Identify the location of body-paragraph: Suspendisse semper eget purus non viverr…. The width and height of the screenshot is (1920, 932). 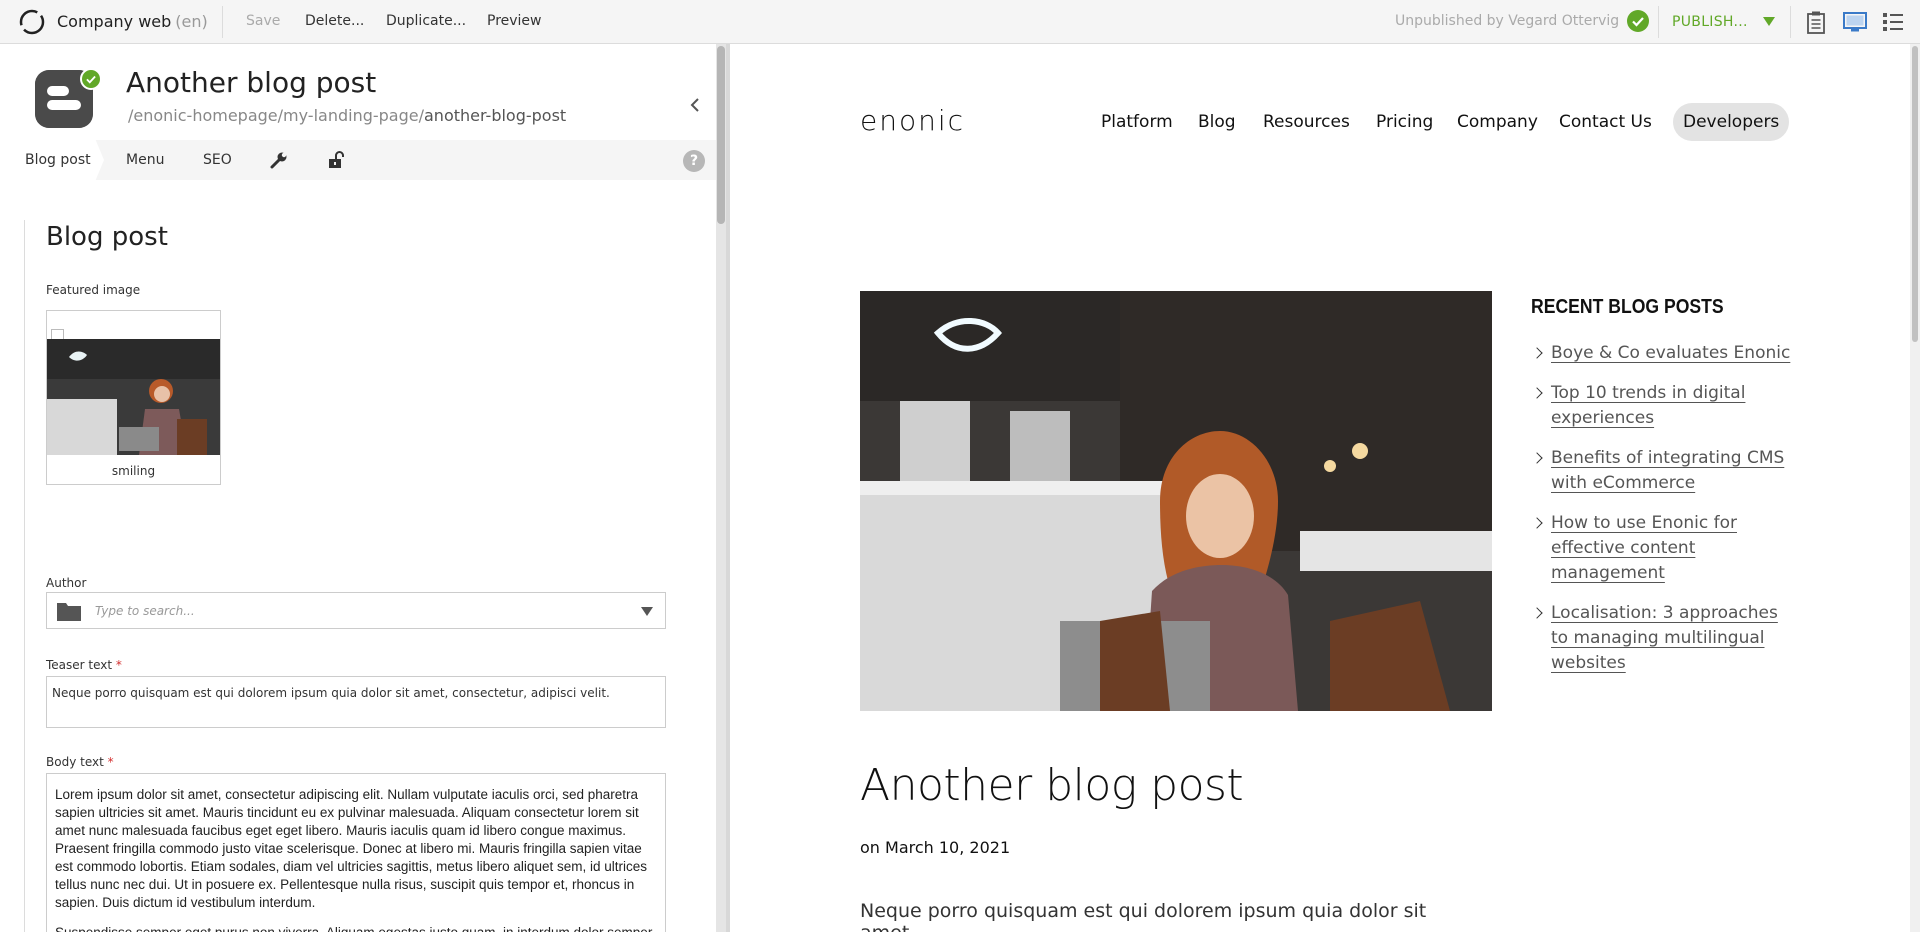
(356, 928).